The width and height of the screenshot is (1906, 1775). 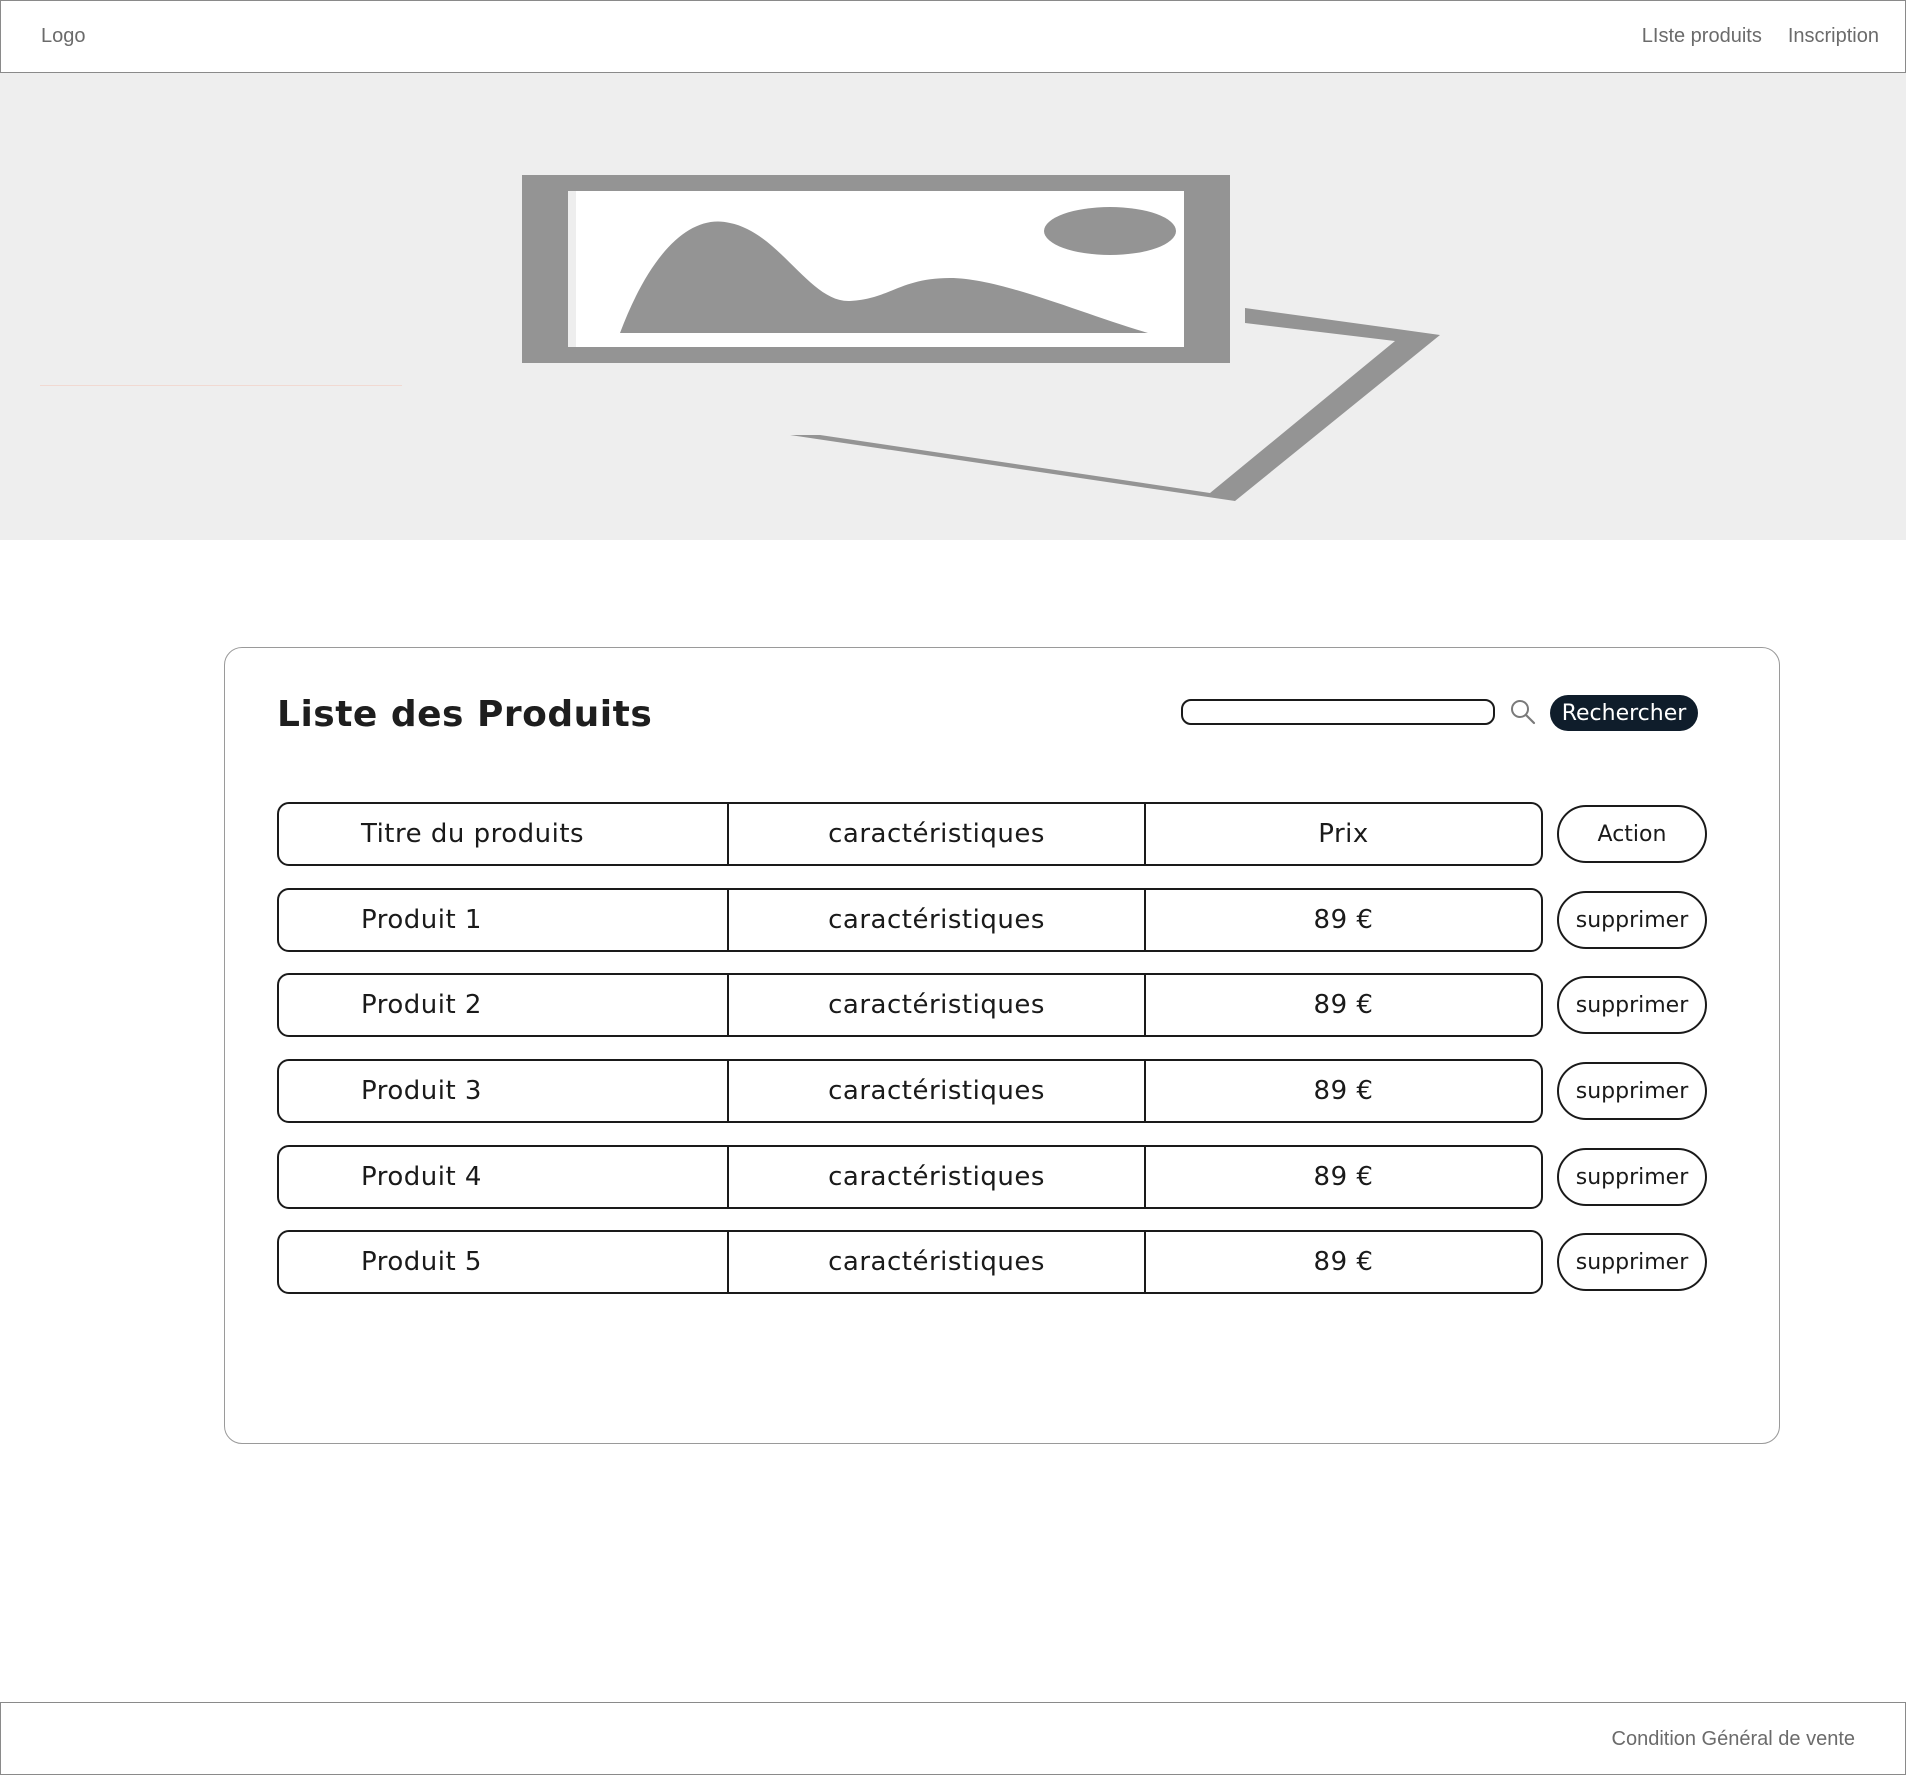 What do you see at coordinates (1702, 36) in the screenshot?
I see `nav-link-product-list: LIste produits` at bounding box center [1702, 36].